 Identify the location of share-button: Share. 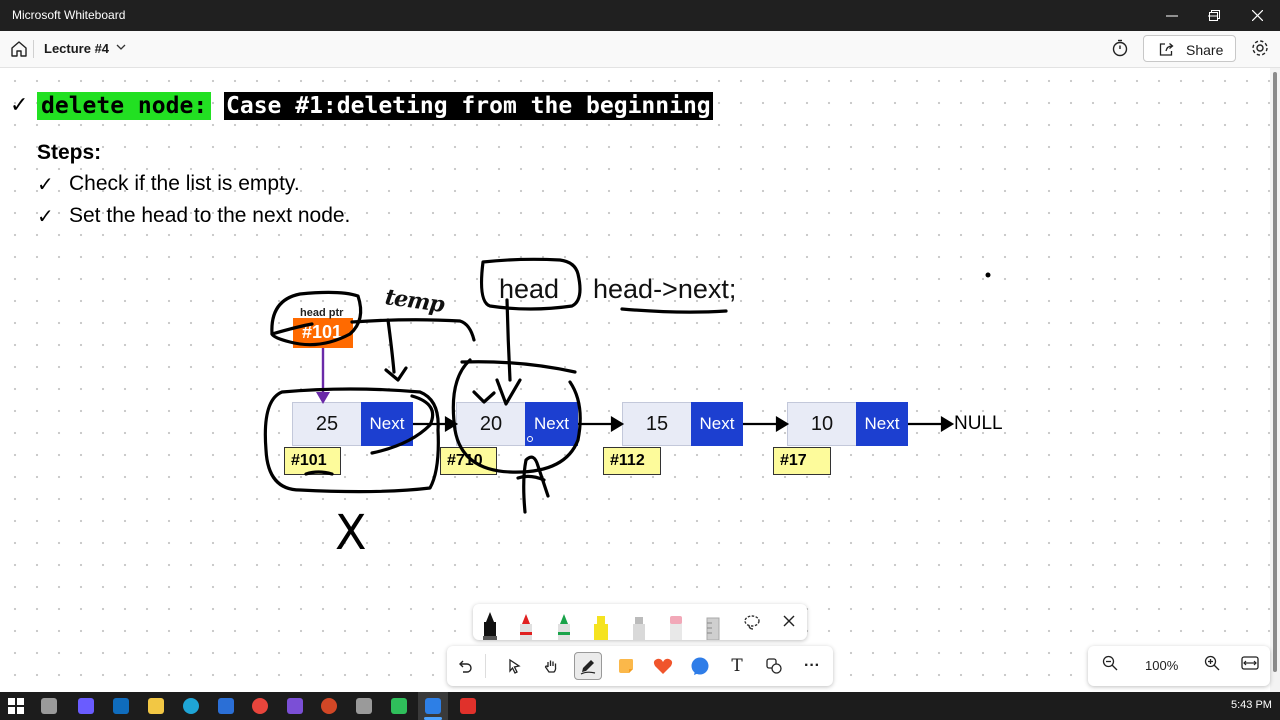
(1189, 48).